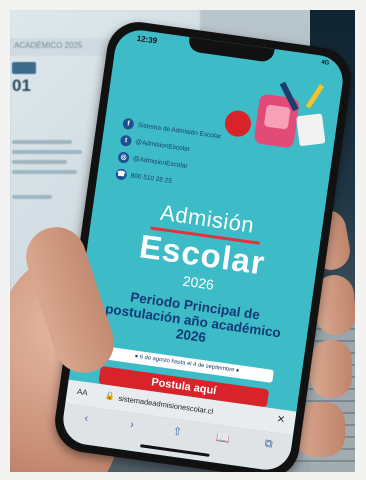 The height and width of the screenshot is (480, 366). I want to click on school-supplies-illustration, so click(275, 114).